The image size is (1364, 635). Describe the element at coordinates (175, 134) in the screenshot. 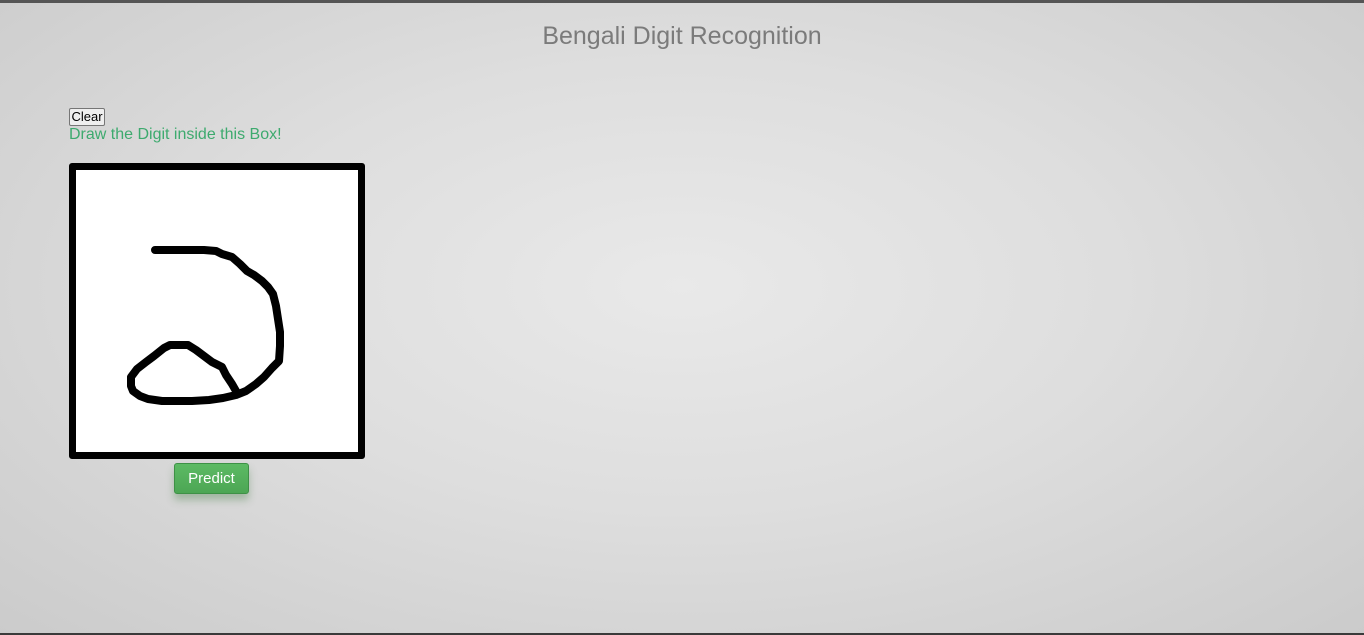

I see `draw-instruction: Draw the Digit inside this Box!` at that location.